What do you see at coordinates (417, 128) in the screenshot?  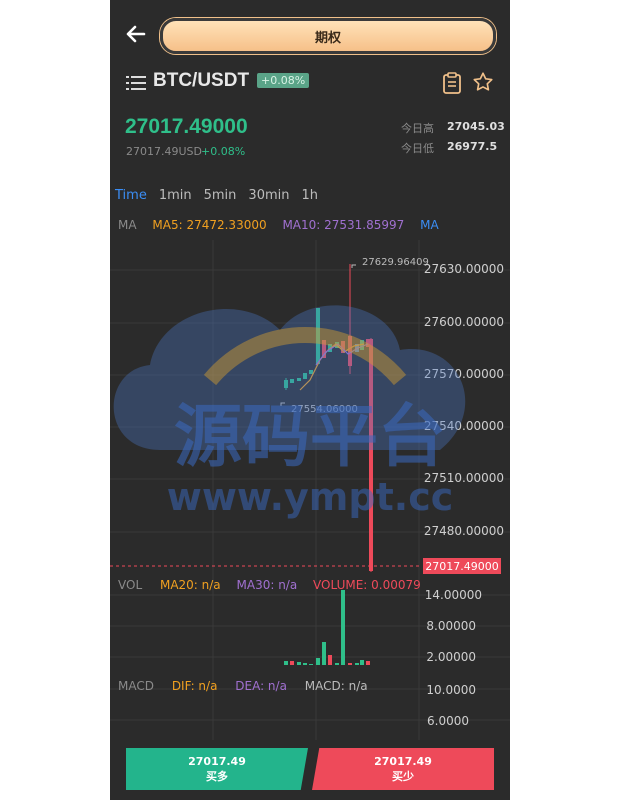 I see `high-label: 今日高` at bounding box center [417, 128].